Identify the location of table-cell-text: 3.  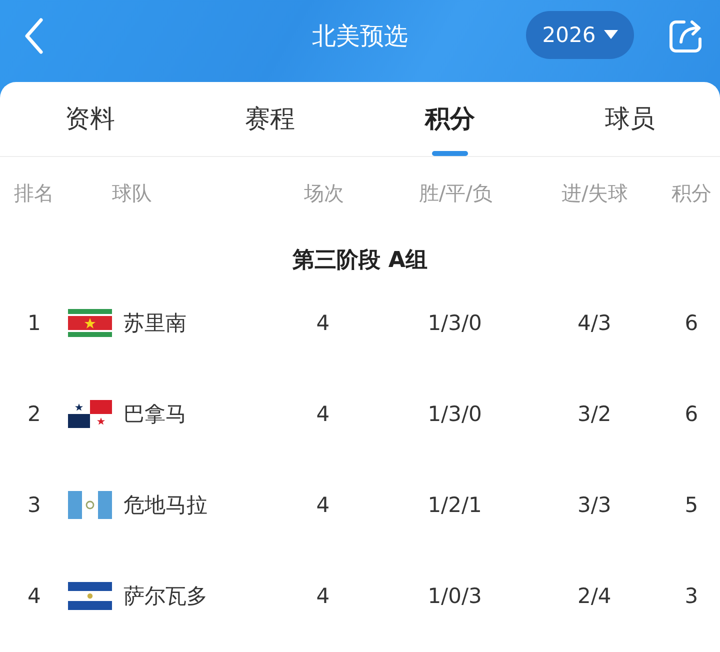
(692, 596).